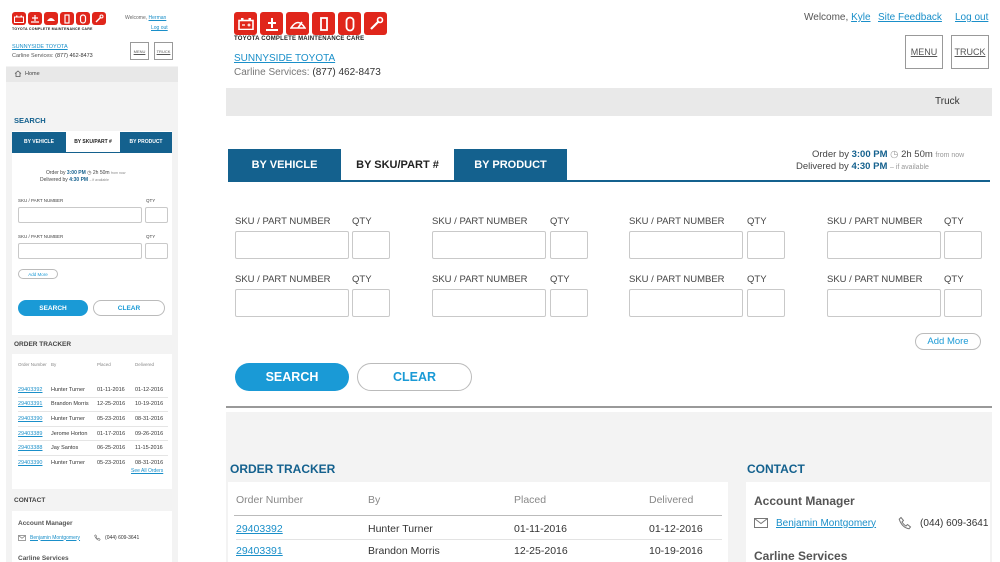 The image size is (1000, 562). What do you see at coordinates (118, 173) in the screenshot?
I see `mobile-from-now: from now` at bounding box center [118, 173].